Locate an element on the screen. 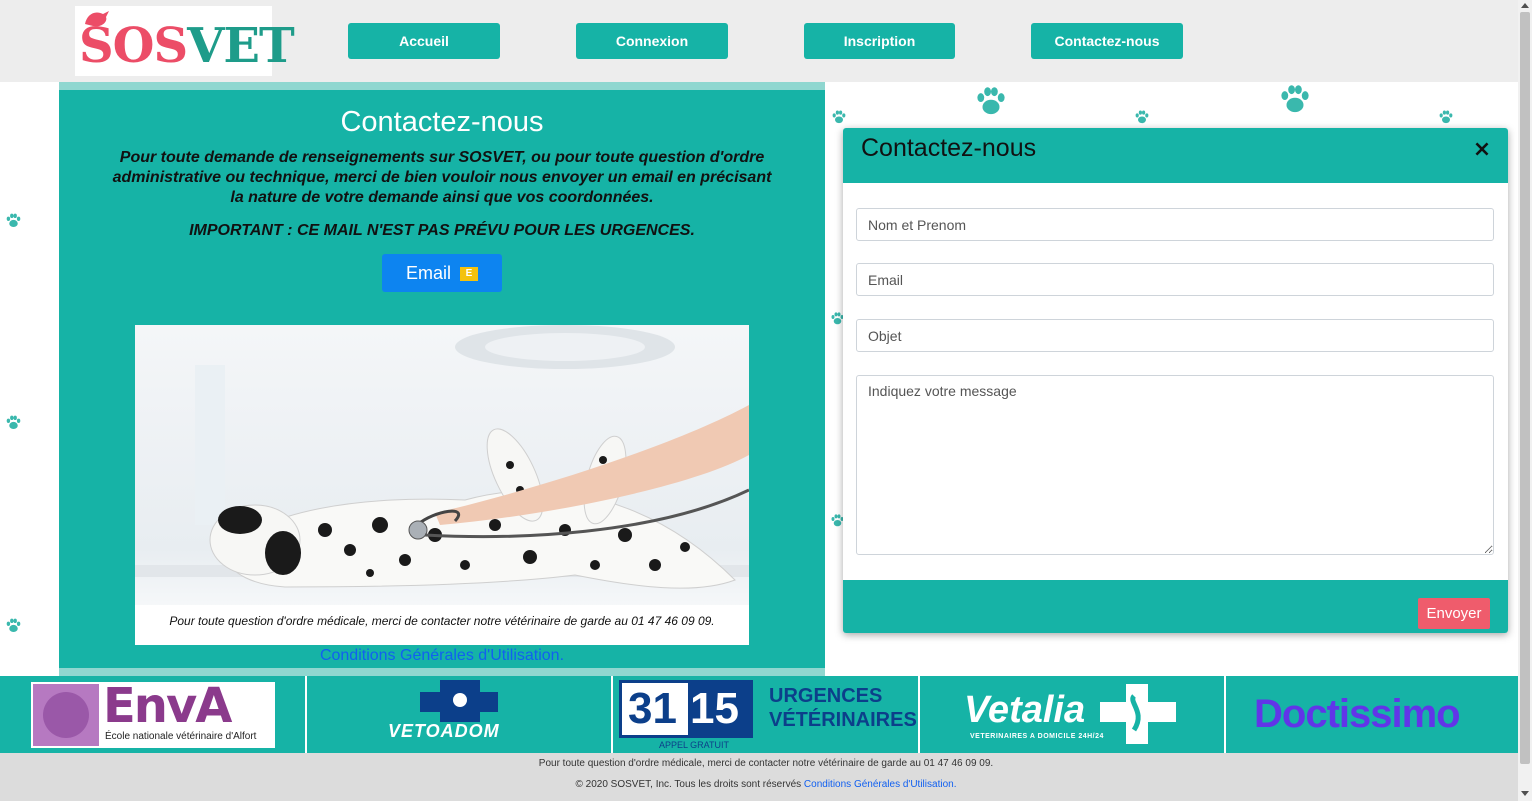 Image resolution: width=1532 pixels, height=801 pixels. nav-inscription-button: Inscription is located at coordinates (879, 41).